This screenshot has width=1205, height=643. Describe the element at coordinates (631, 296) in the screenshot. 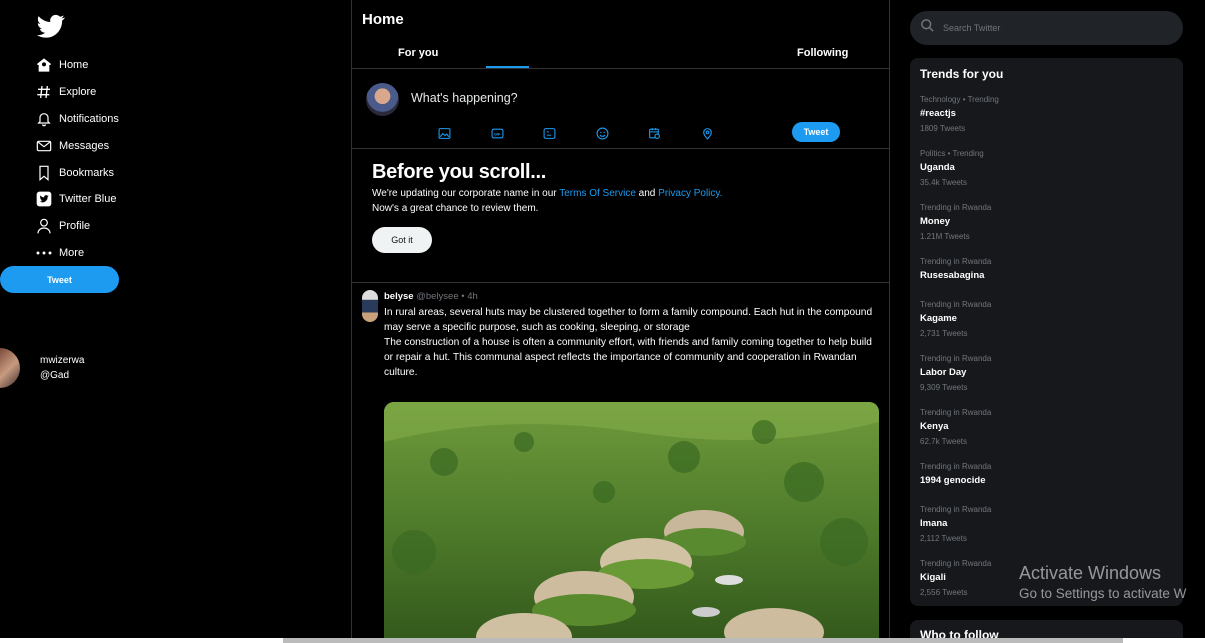

I see `tweet-meta: belyse @belysee • 4h` at that location.